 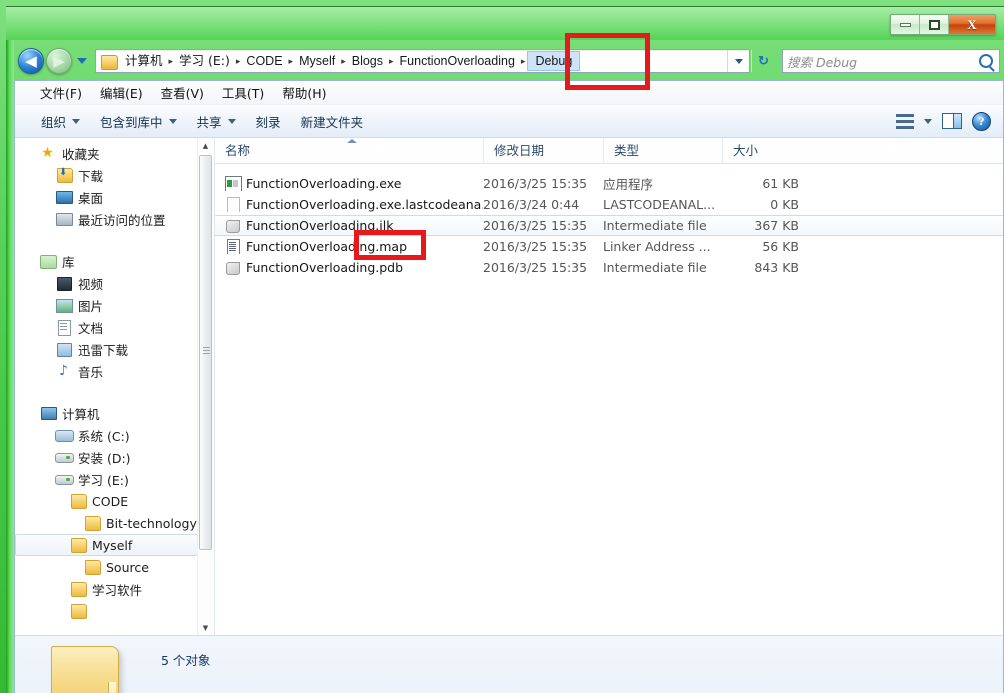 I want to click on sidebar-item-myself: Myself, so click(x=110, y=545).